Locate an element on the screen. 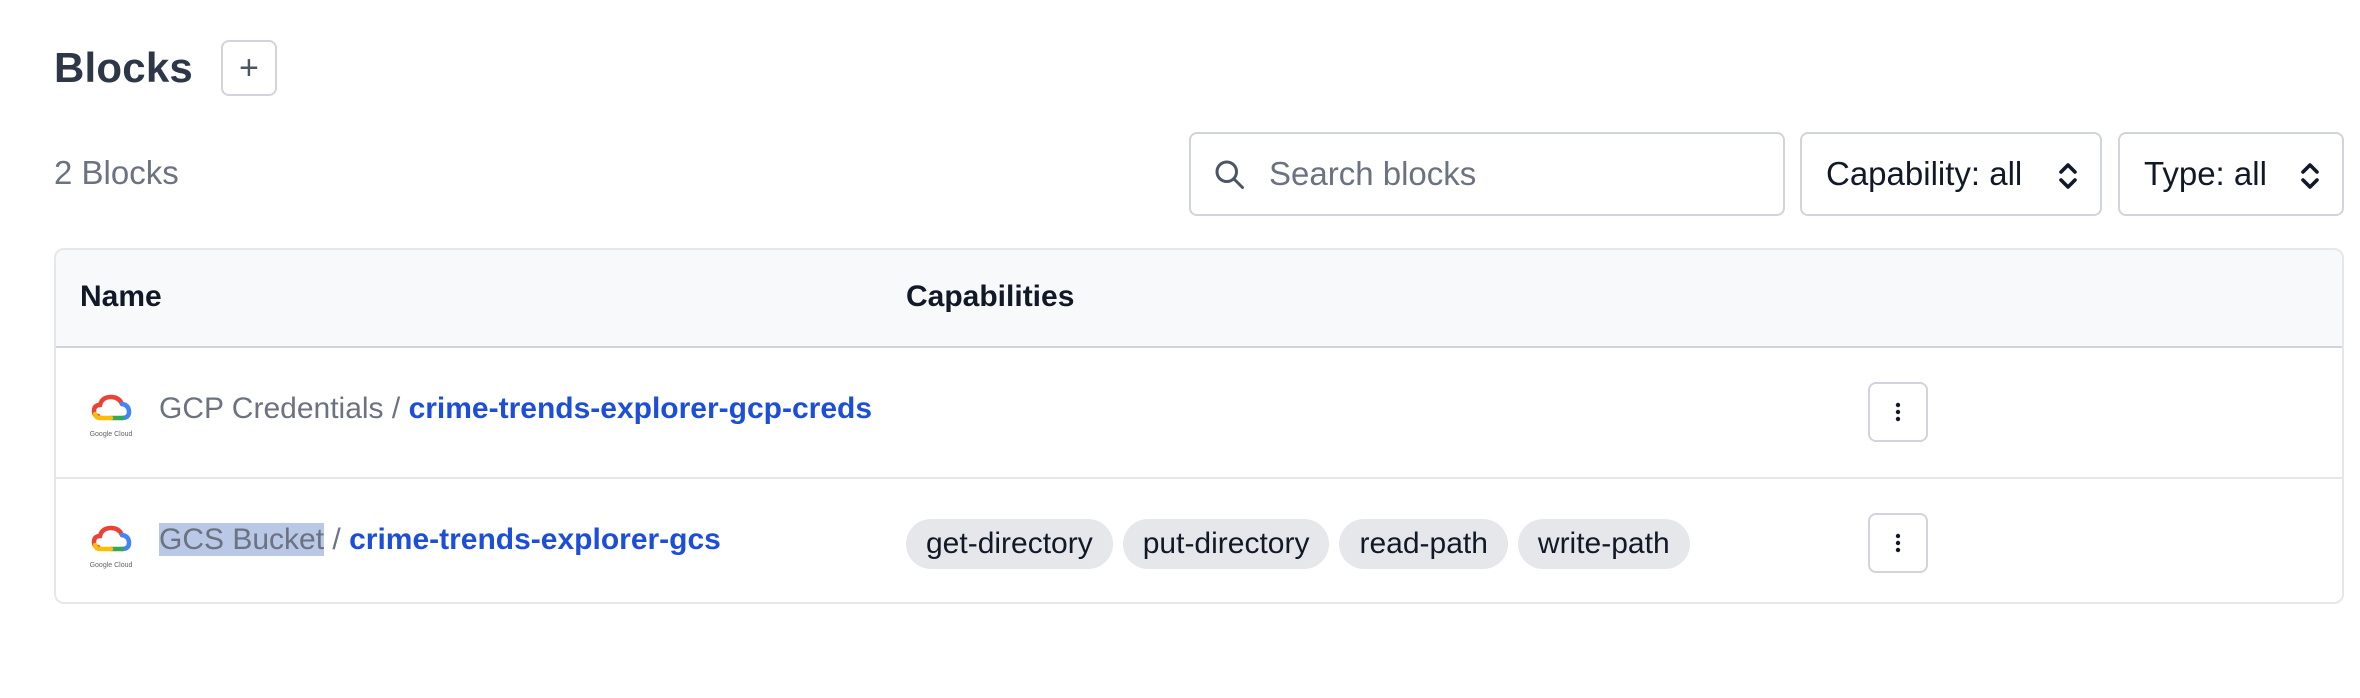  block-name-link: crime-trends-explorer-gcp-creds is located at coordinates (640, 408).